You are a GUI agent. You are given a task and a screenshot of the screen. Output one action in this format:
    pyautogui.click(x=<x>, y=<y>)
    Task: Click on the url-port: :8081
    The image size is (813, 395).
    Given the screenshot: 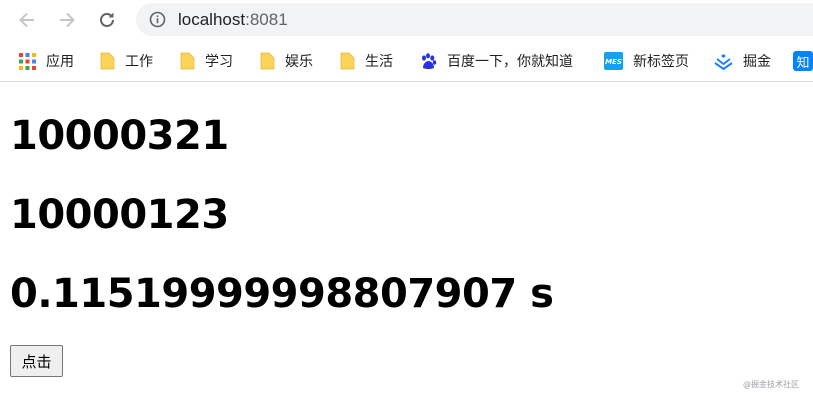 What is the action you would take?
    pyautogui.click(x=266, y=19)
    